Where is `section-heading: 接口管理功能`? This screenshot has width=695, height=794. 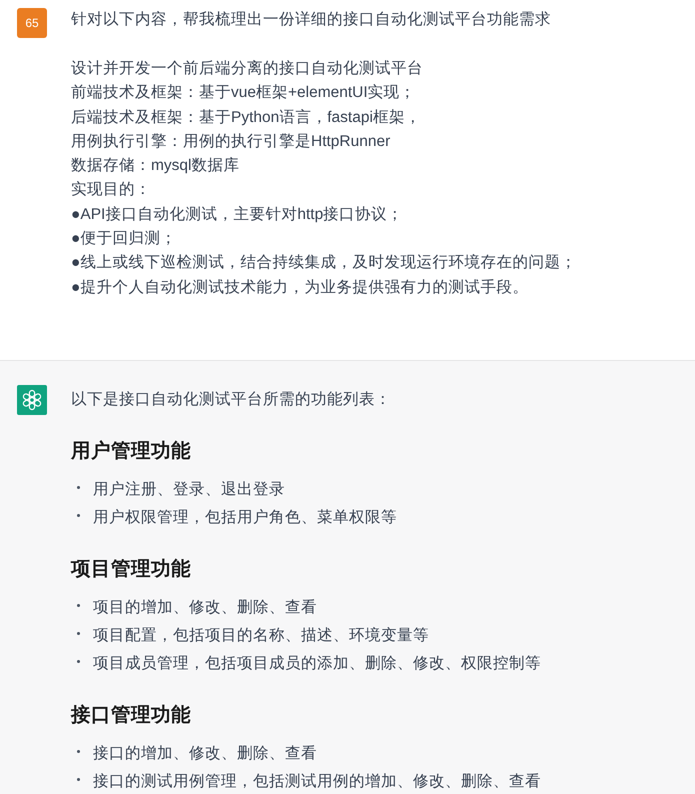
section-heading: 接口管理功能 is located at coordinates (131, 715).